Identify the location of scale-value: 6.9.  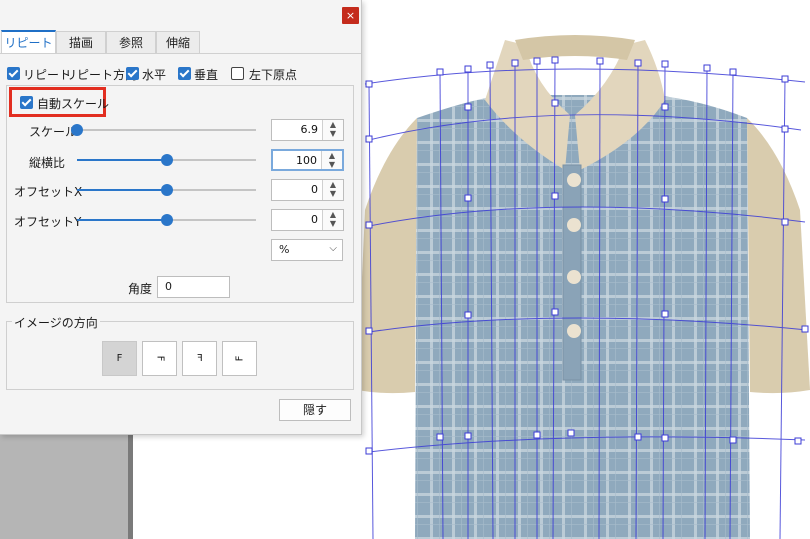
(309, 129).